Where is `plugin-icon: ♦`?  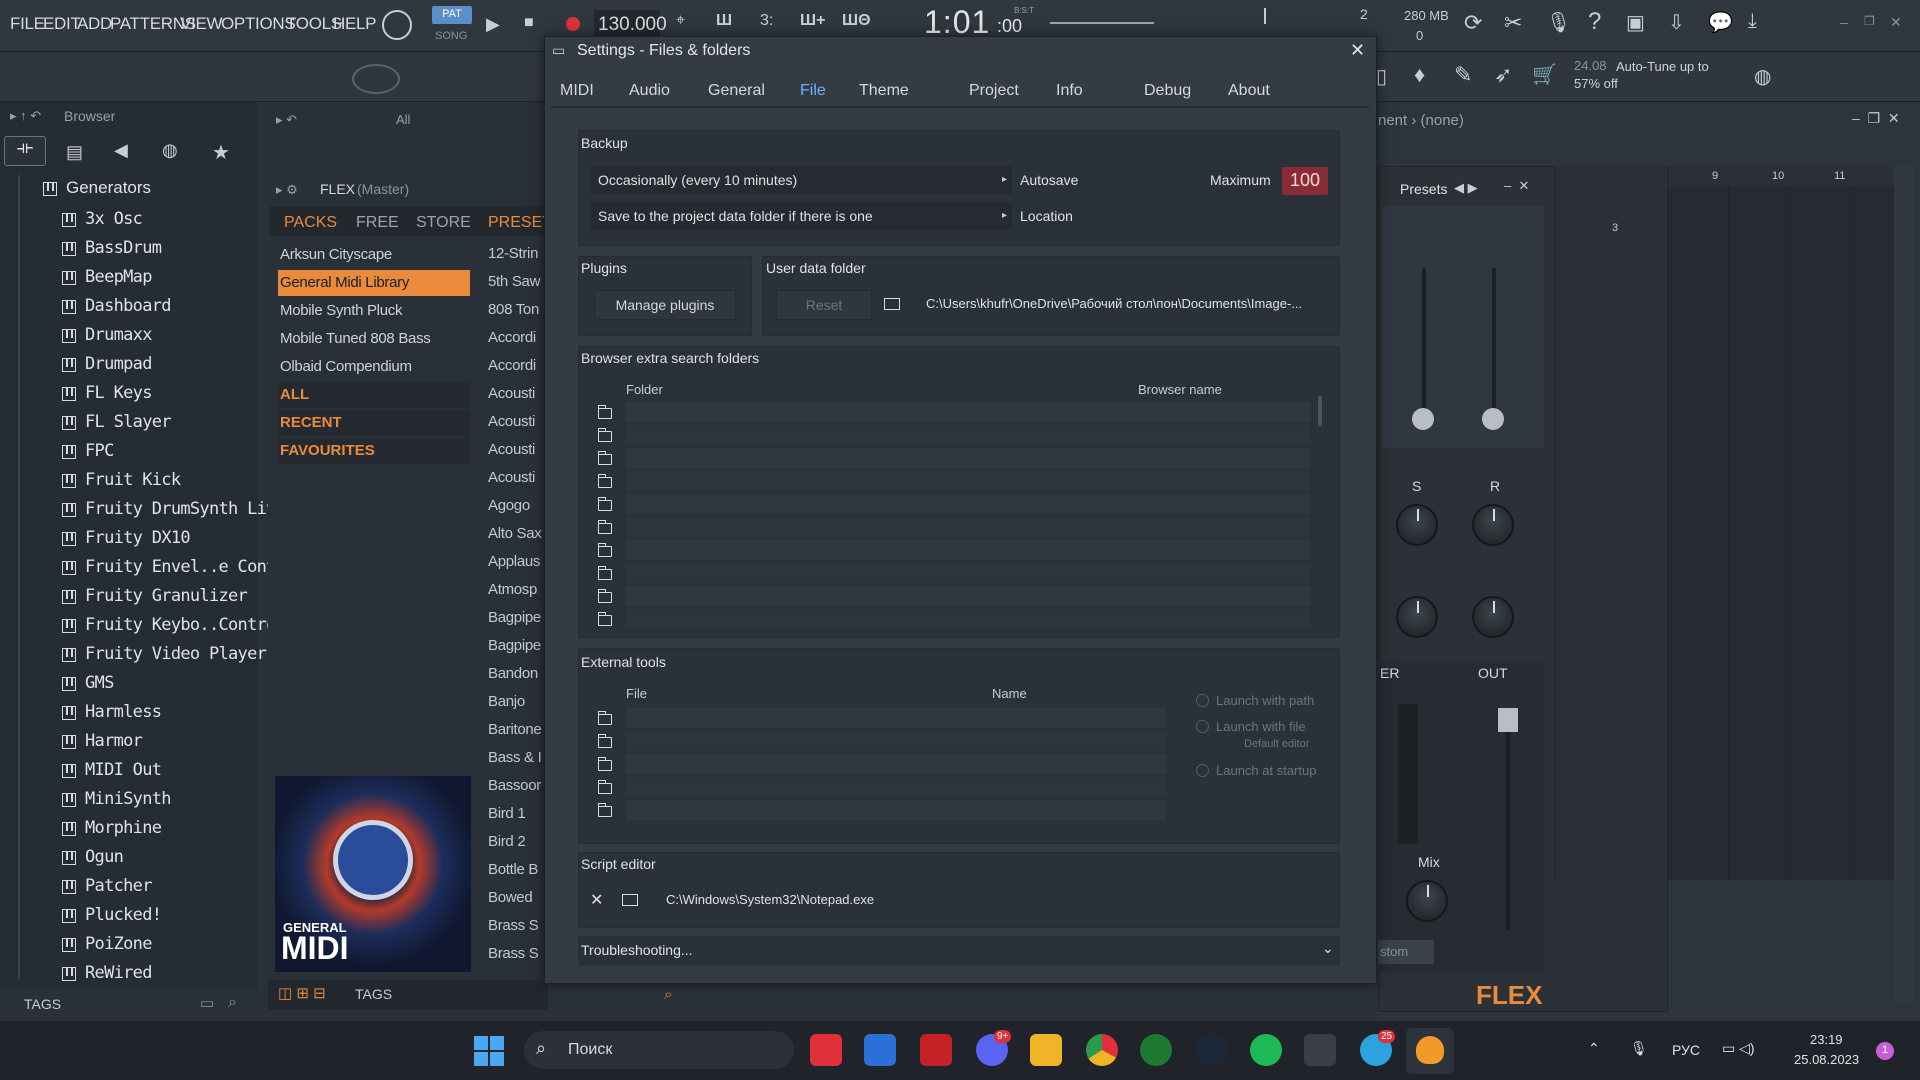
plugin-icon: ♦ is located at coordinates (1419, 75).